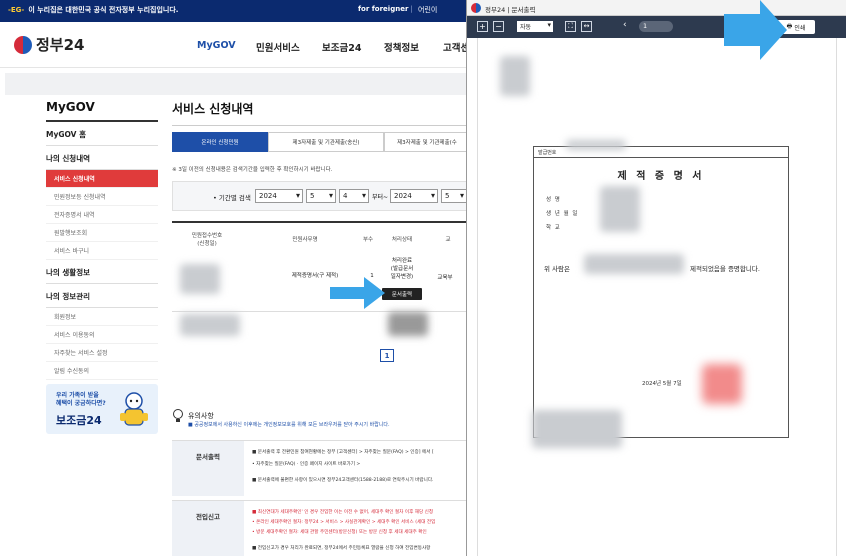 This screenshot has width=846, height=556. Describe the element at coordinates (725, 269) in the screenshot. I see `cert-body-suffix: 제적되었음을 증명합니다.` at that location.